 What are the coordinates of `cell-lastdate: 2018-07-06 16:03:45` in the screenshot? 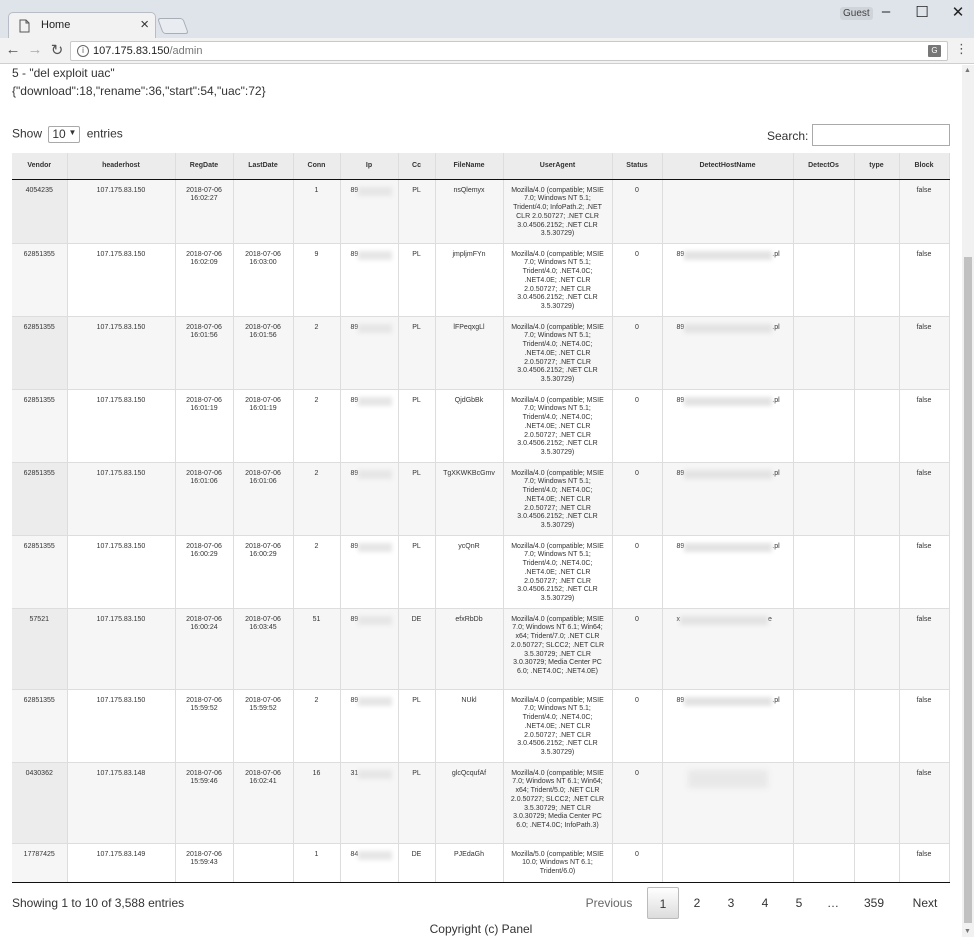 It's located at (263, 649).